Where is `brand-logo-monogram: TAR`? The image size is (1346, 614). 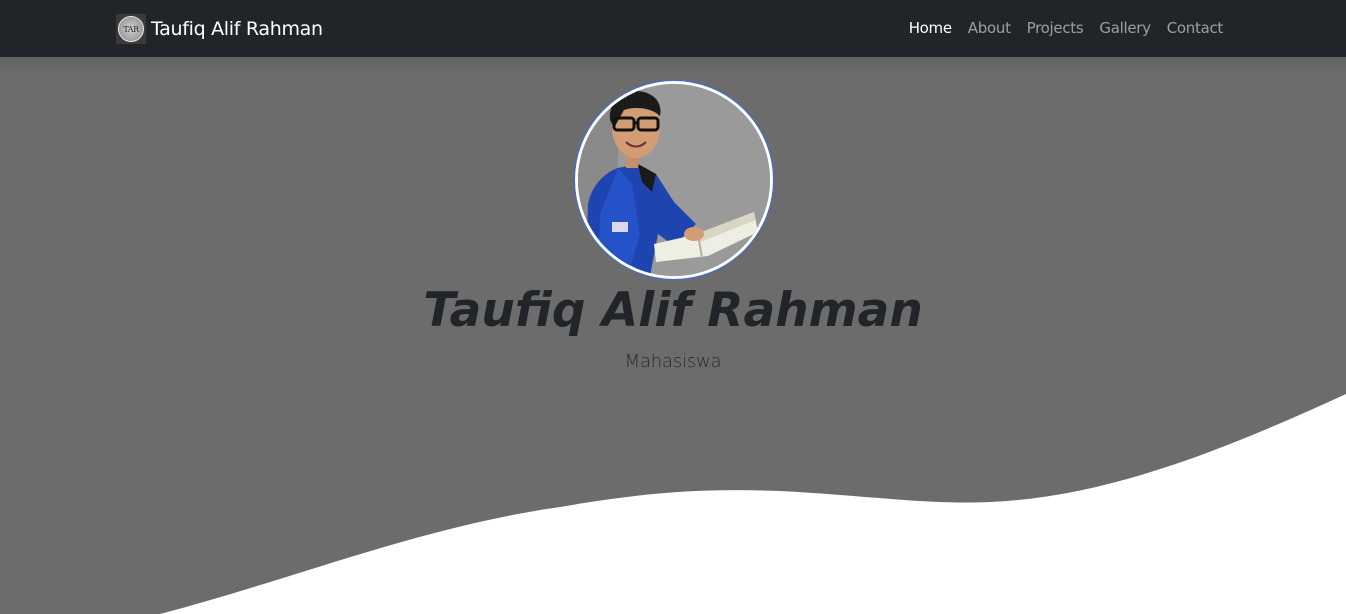 brand-logo-monogram: TAR is located at coordinates (131, 29).